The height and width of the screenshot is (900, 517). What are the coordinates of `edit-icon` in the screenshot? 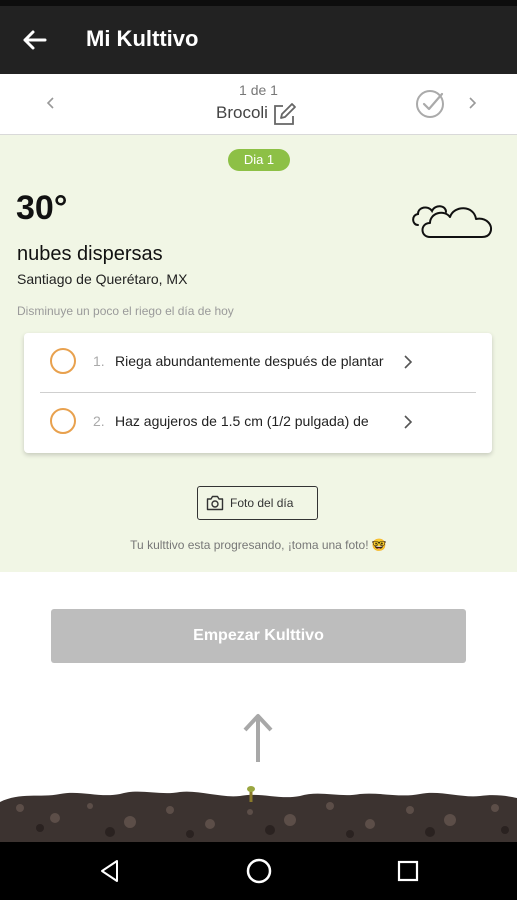 It's located at (284, 115).